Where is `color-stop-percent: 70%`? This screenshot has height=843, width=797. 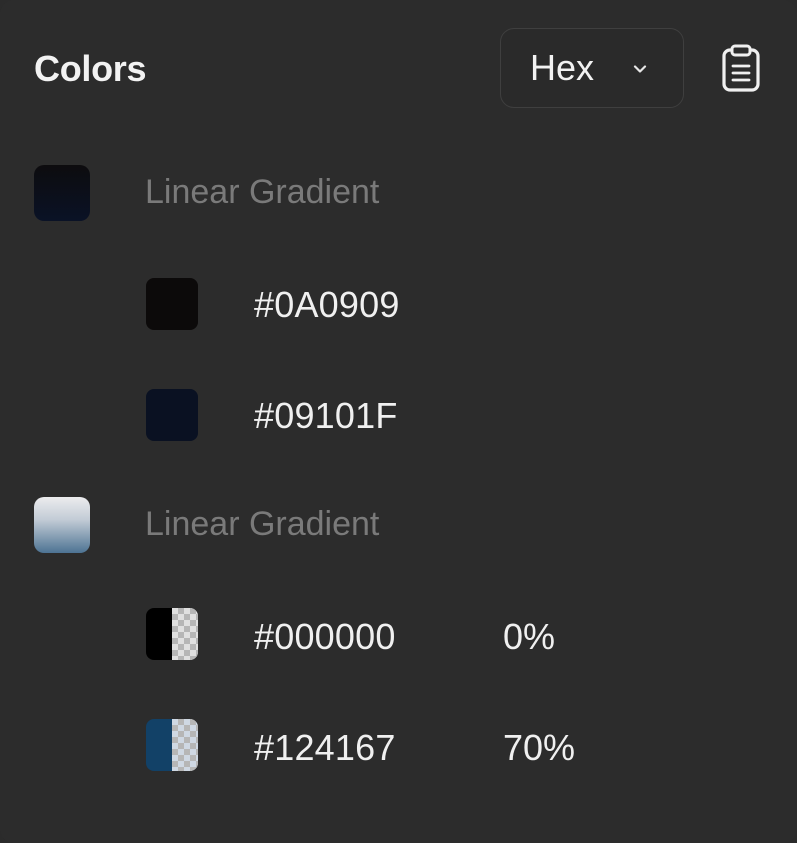 color-stop-percent: 70% is located at coordinates (539, 748).